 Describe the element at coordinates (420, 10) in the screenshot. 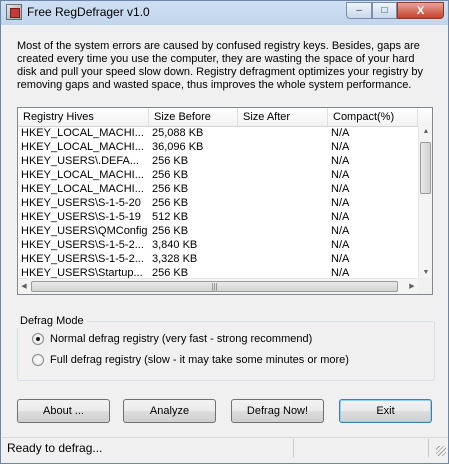

I see `close-button: X` at that location.